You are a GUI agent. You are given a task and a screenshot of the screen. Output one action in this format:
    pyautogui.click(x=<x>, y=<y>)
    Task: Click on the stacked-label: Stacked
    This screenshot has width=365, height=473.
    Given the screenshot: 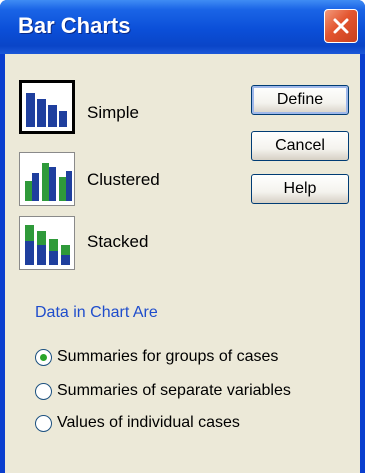 What is the action you would take?
    pyautogui.click(x=118, y=241)
    